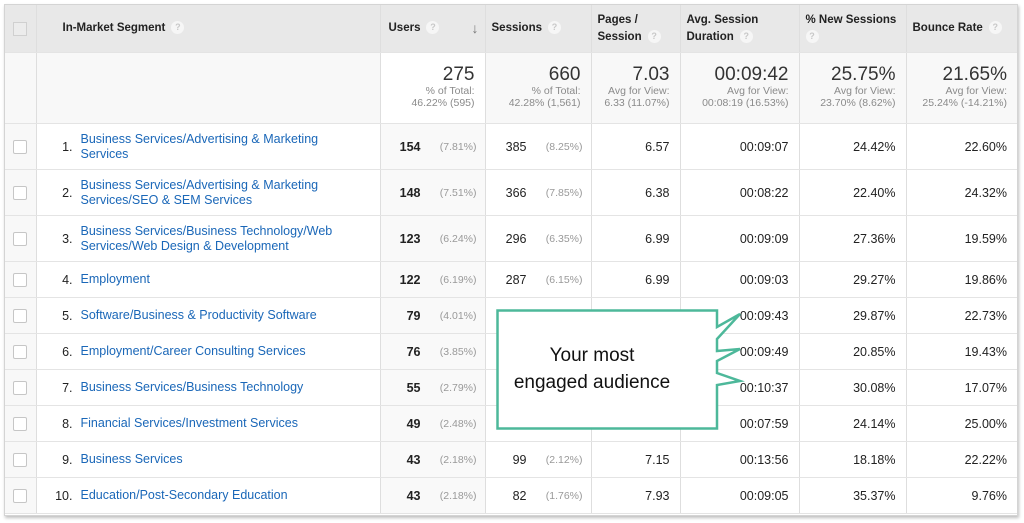 The height and width of the screenshot is (523, 1024). I want to click on duration-cell: 00:09:09, so click(740, 238).